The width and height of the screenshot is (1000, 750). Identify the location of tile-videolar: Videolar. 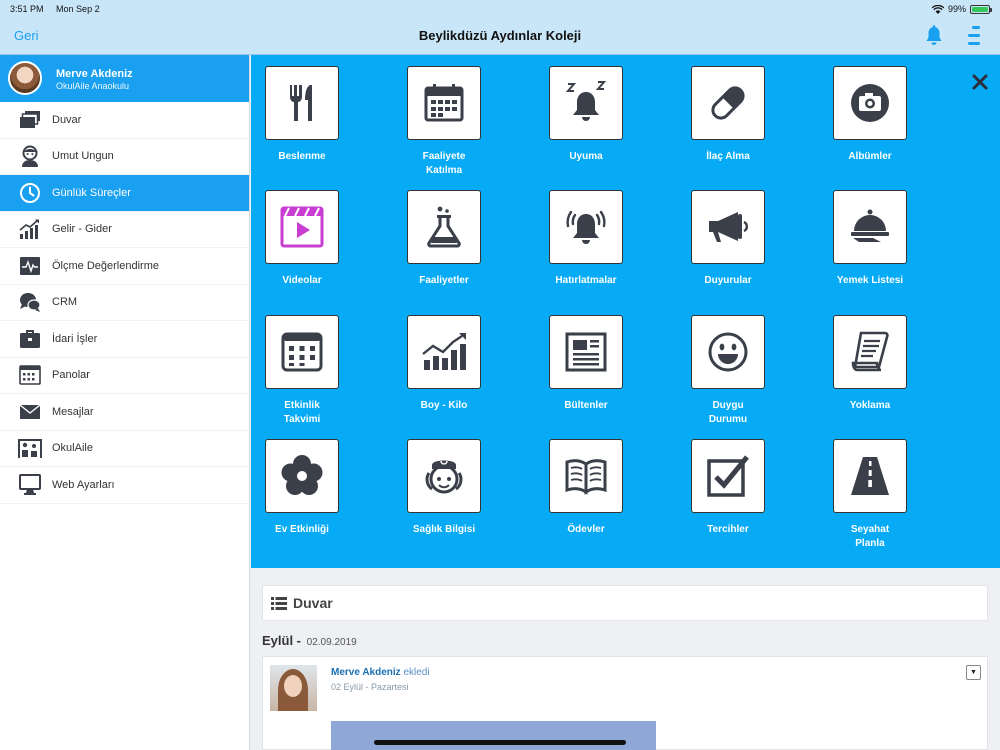
(302, 239).